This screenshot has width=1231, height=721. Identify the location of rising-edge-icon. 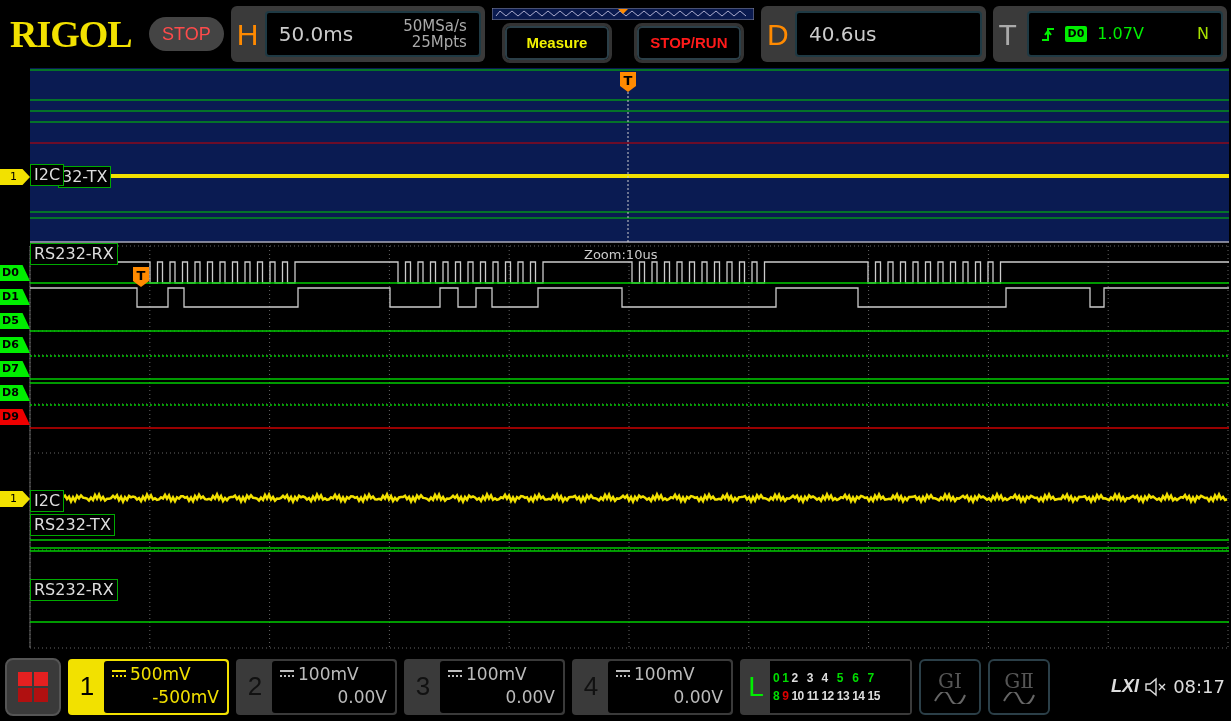
(1047, 34).